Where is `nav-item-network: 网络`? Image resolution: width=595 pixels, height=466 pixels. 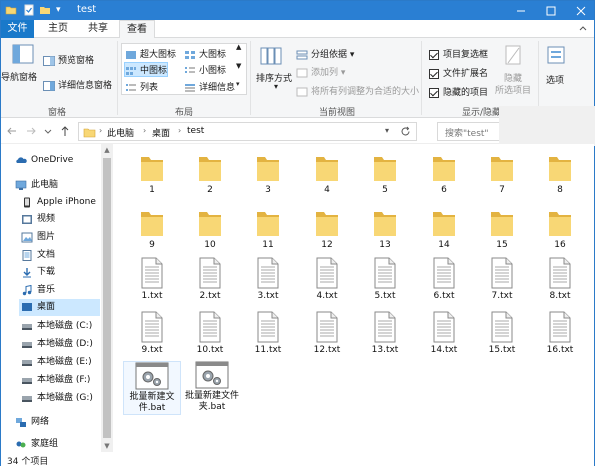 nav-item-network: 网络 is located at coordinates (57, 422).